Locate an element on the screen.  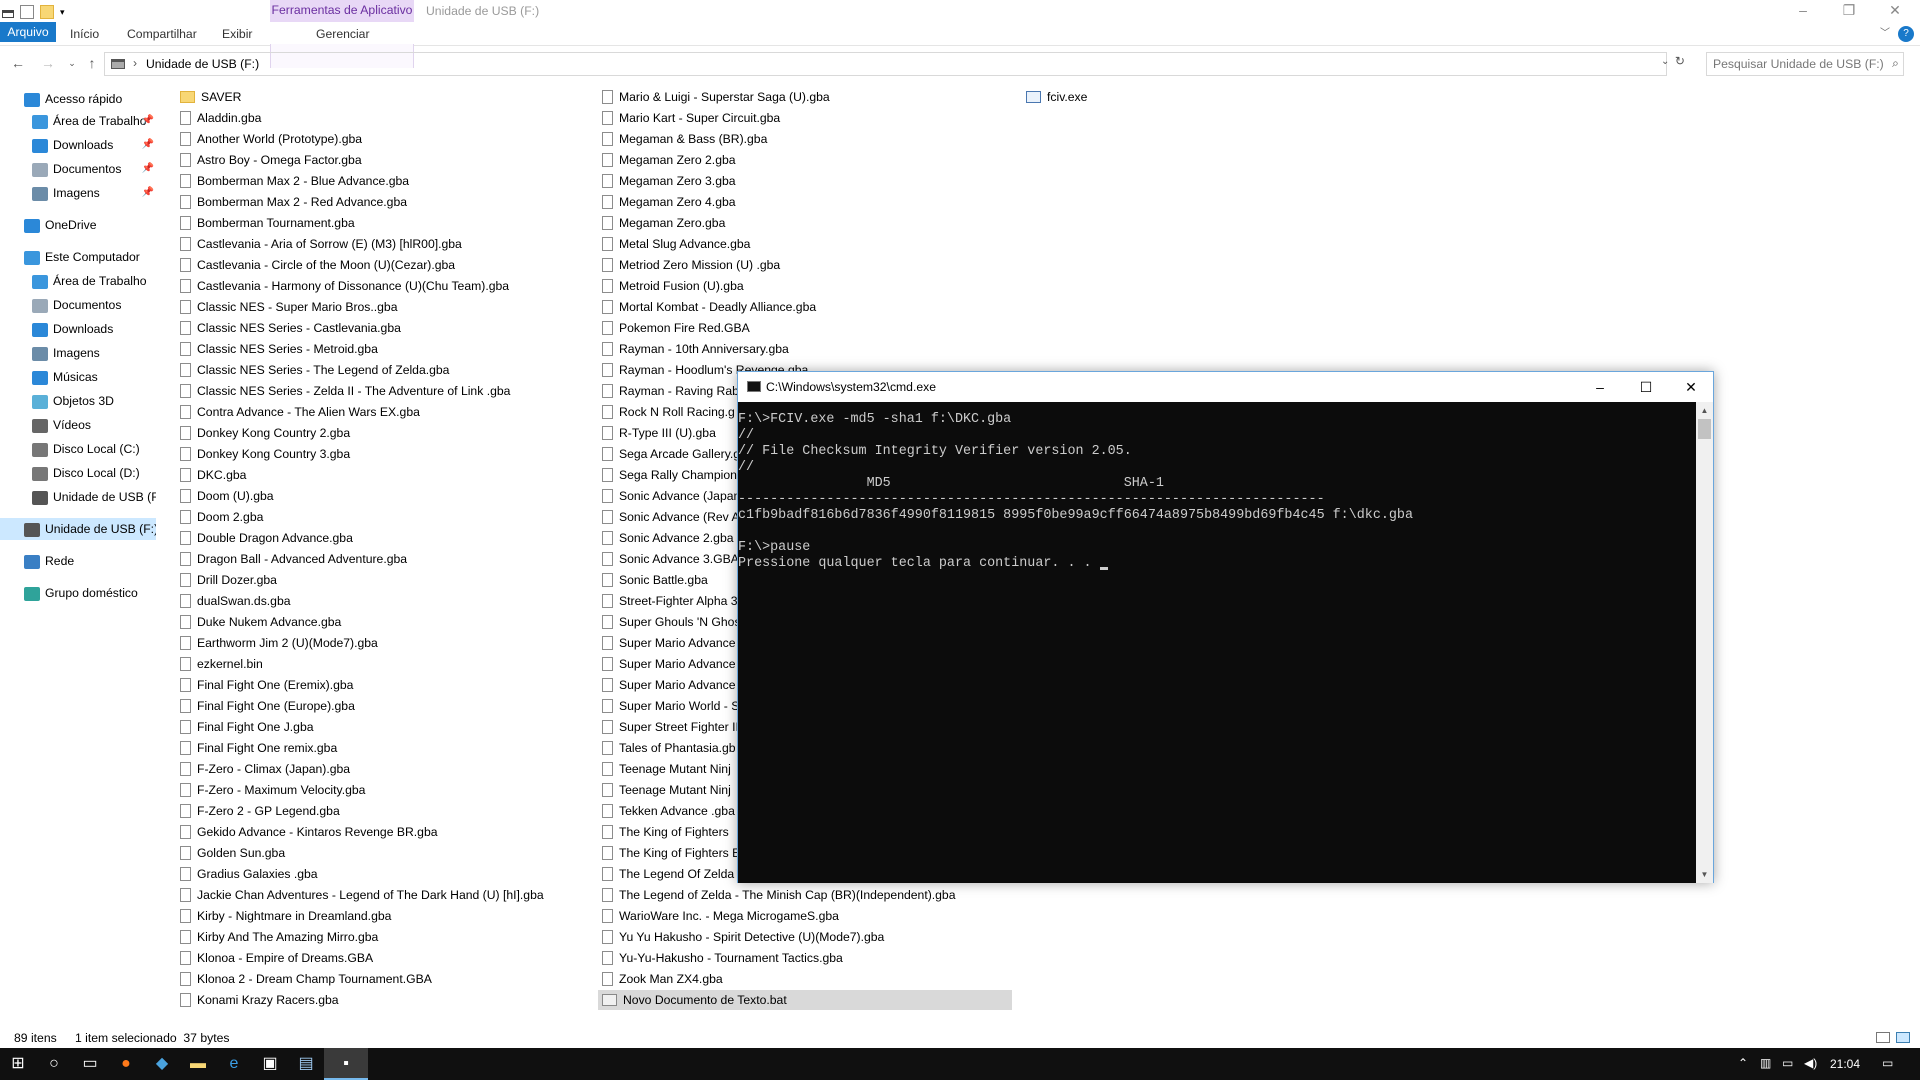
file-item: Doom 2.gba is located at coordinates (390, 517).